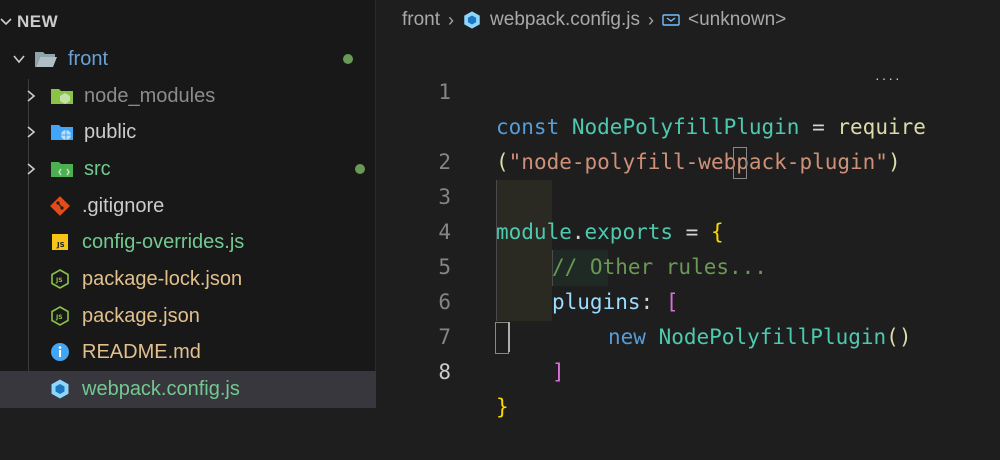  Describe the element at coordinates (671, 20) in the screenshot. I see `symbol-variable-icon` at that location.